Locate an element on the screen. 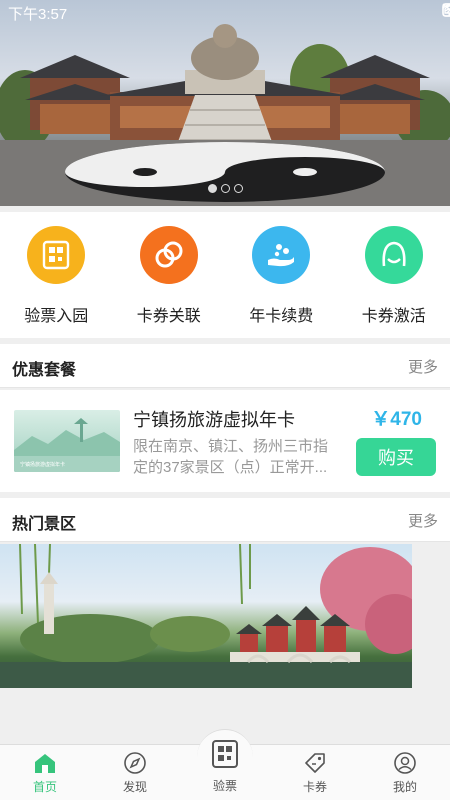  carousel-dots is located at coordinates (225, 188).